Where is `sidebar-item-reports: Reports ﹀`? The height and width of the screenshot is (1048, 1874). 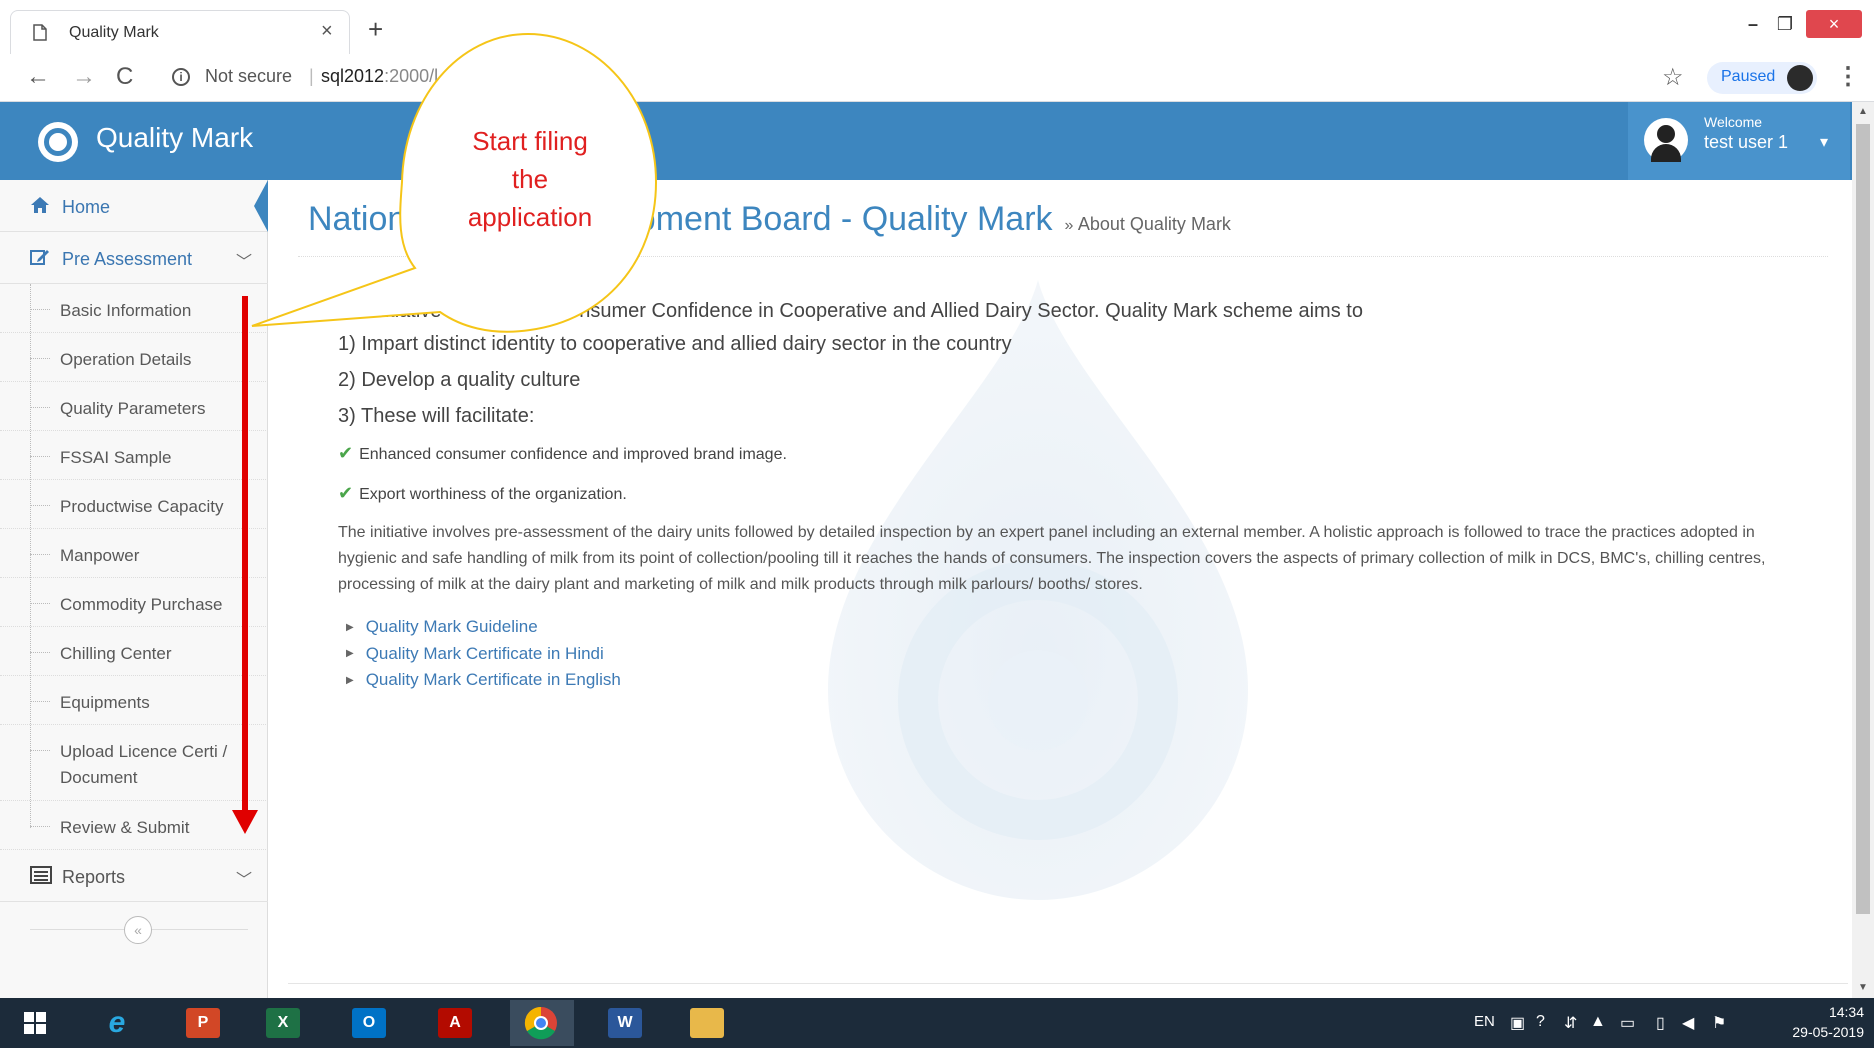
sidebar-item-reports: Reports ﹀ is located at coordinates (134, 876).